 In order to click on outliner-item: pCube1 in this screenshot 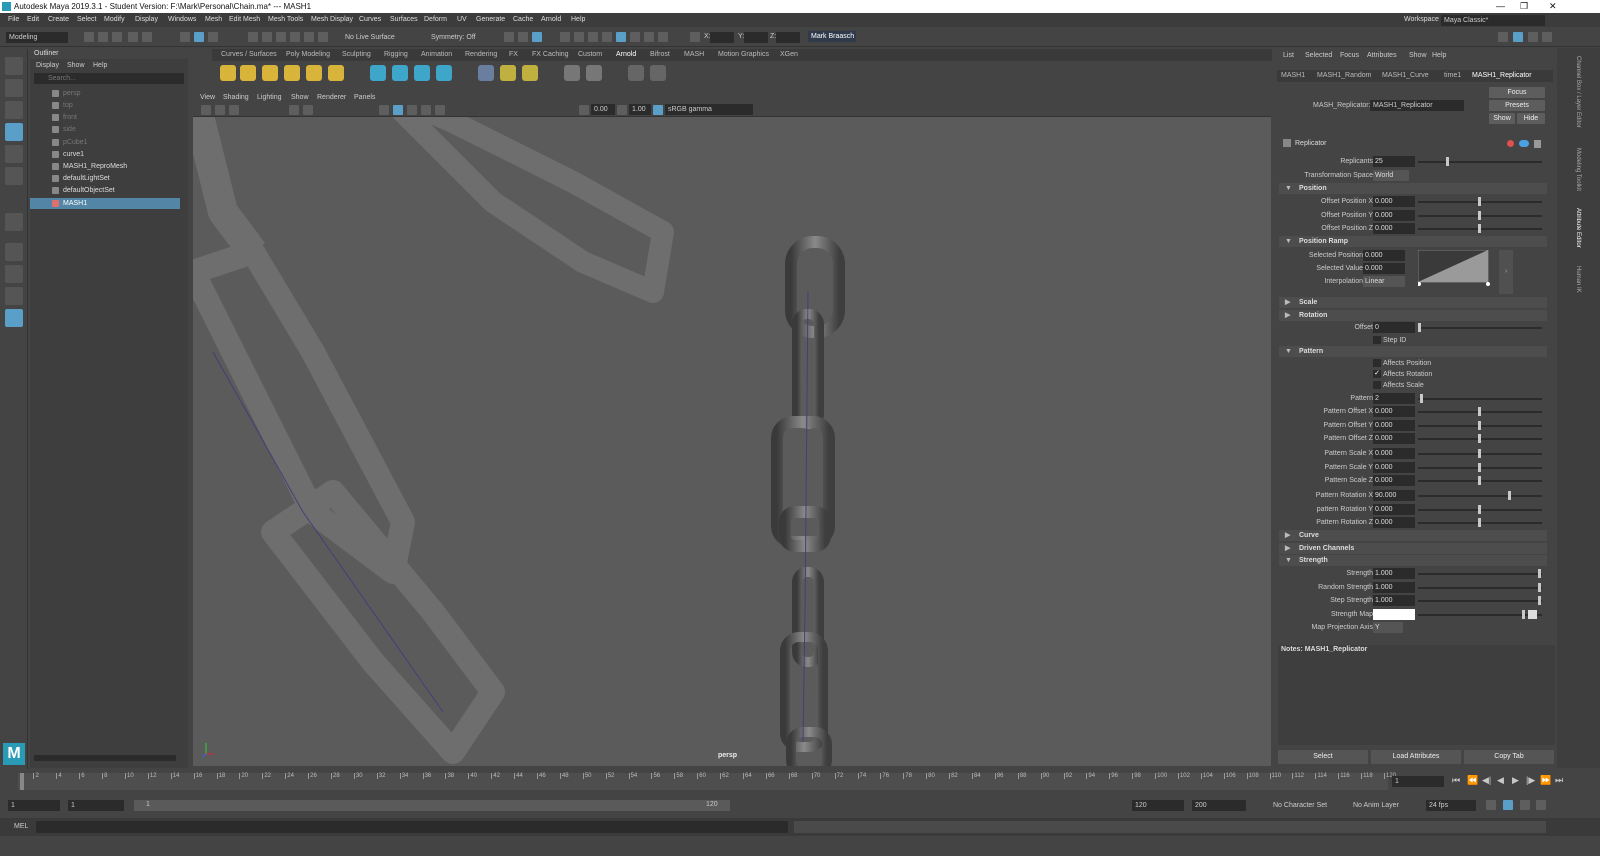, I will do `click(105, 142)`.